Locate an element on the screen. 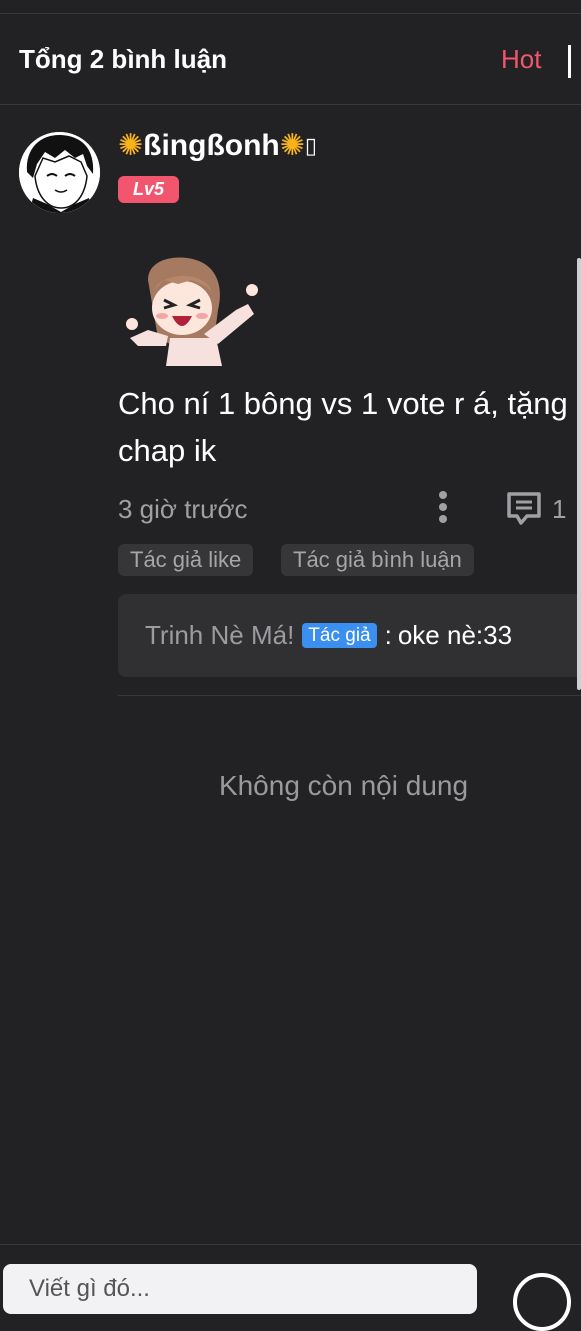  author-commented-tag: Tác giả bình luận is located at coordinates (377, 560).